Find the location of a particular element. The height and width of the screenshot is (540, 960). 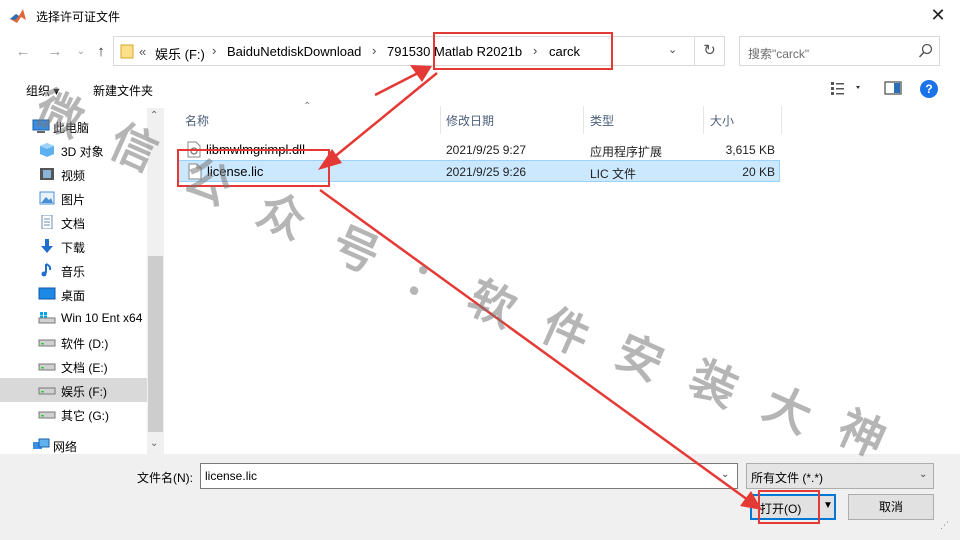

sidebar-item-drive-d: 软件 (D:) is located at coordinates (73, 342).